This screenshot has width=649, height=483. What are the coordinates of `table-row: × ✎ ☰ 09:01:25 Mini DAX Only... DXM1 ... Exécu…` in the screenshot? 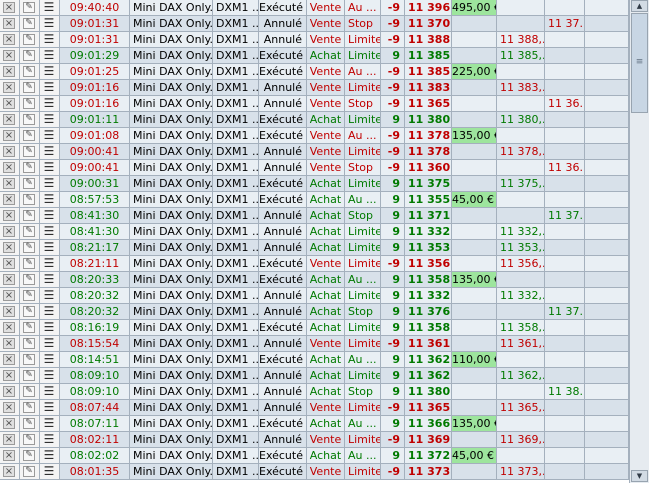 It's located at (314, 72).